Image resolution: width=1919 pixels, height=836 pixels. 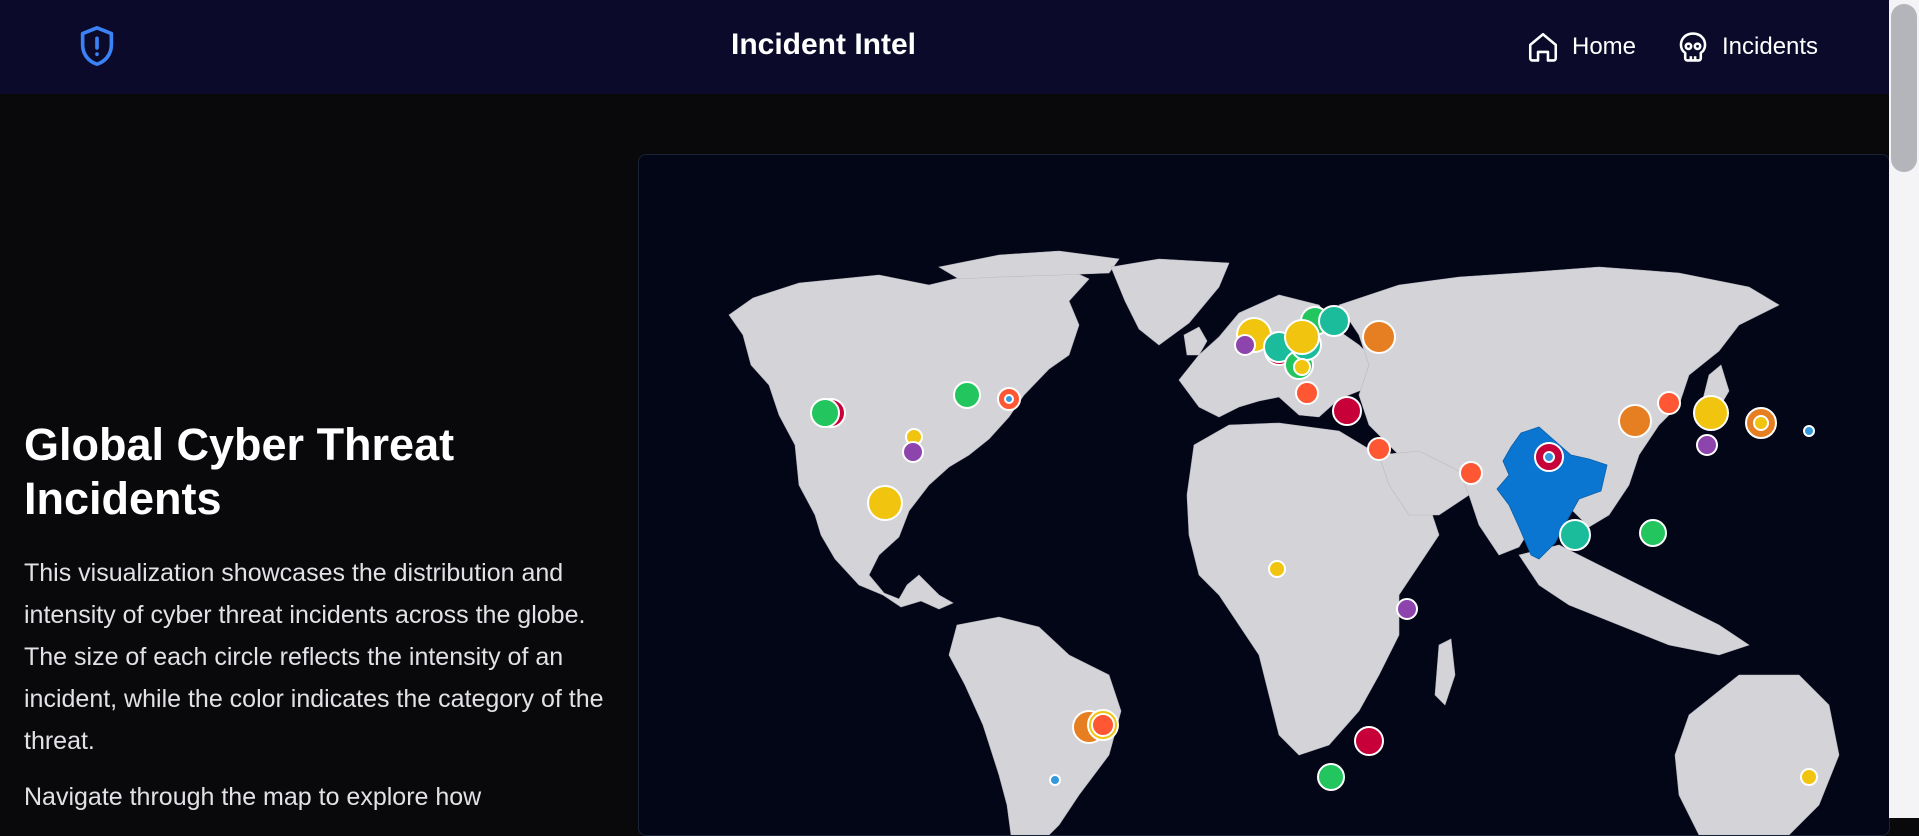 What do you see at coordinates (1445, 672) in the screenshot?
I see `land-madagascar` at bounding box center [1445, 672].